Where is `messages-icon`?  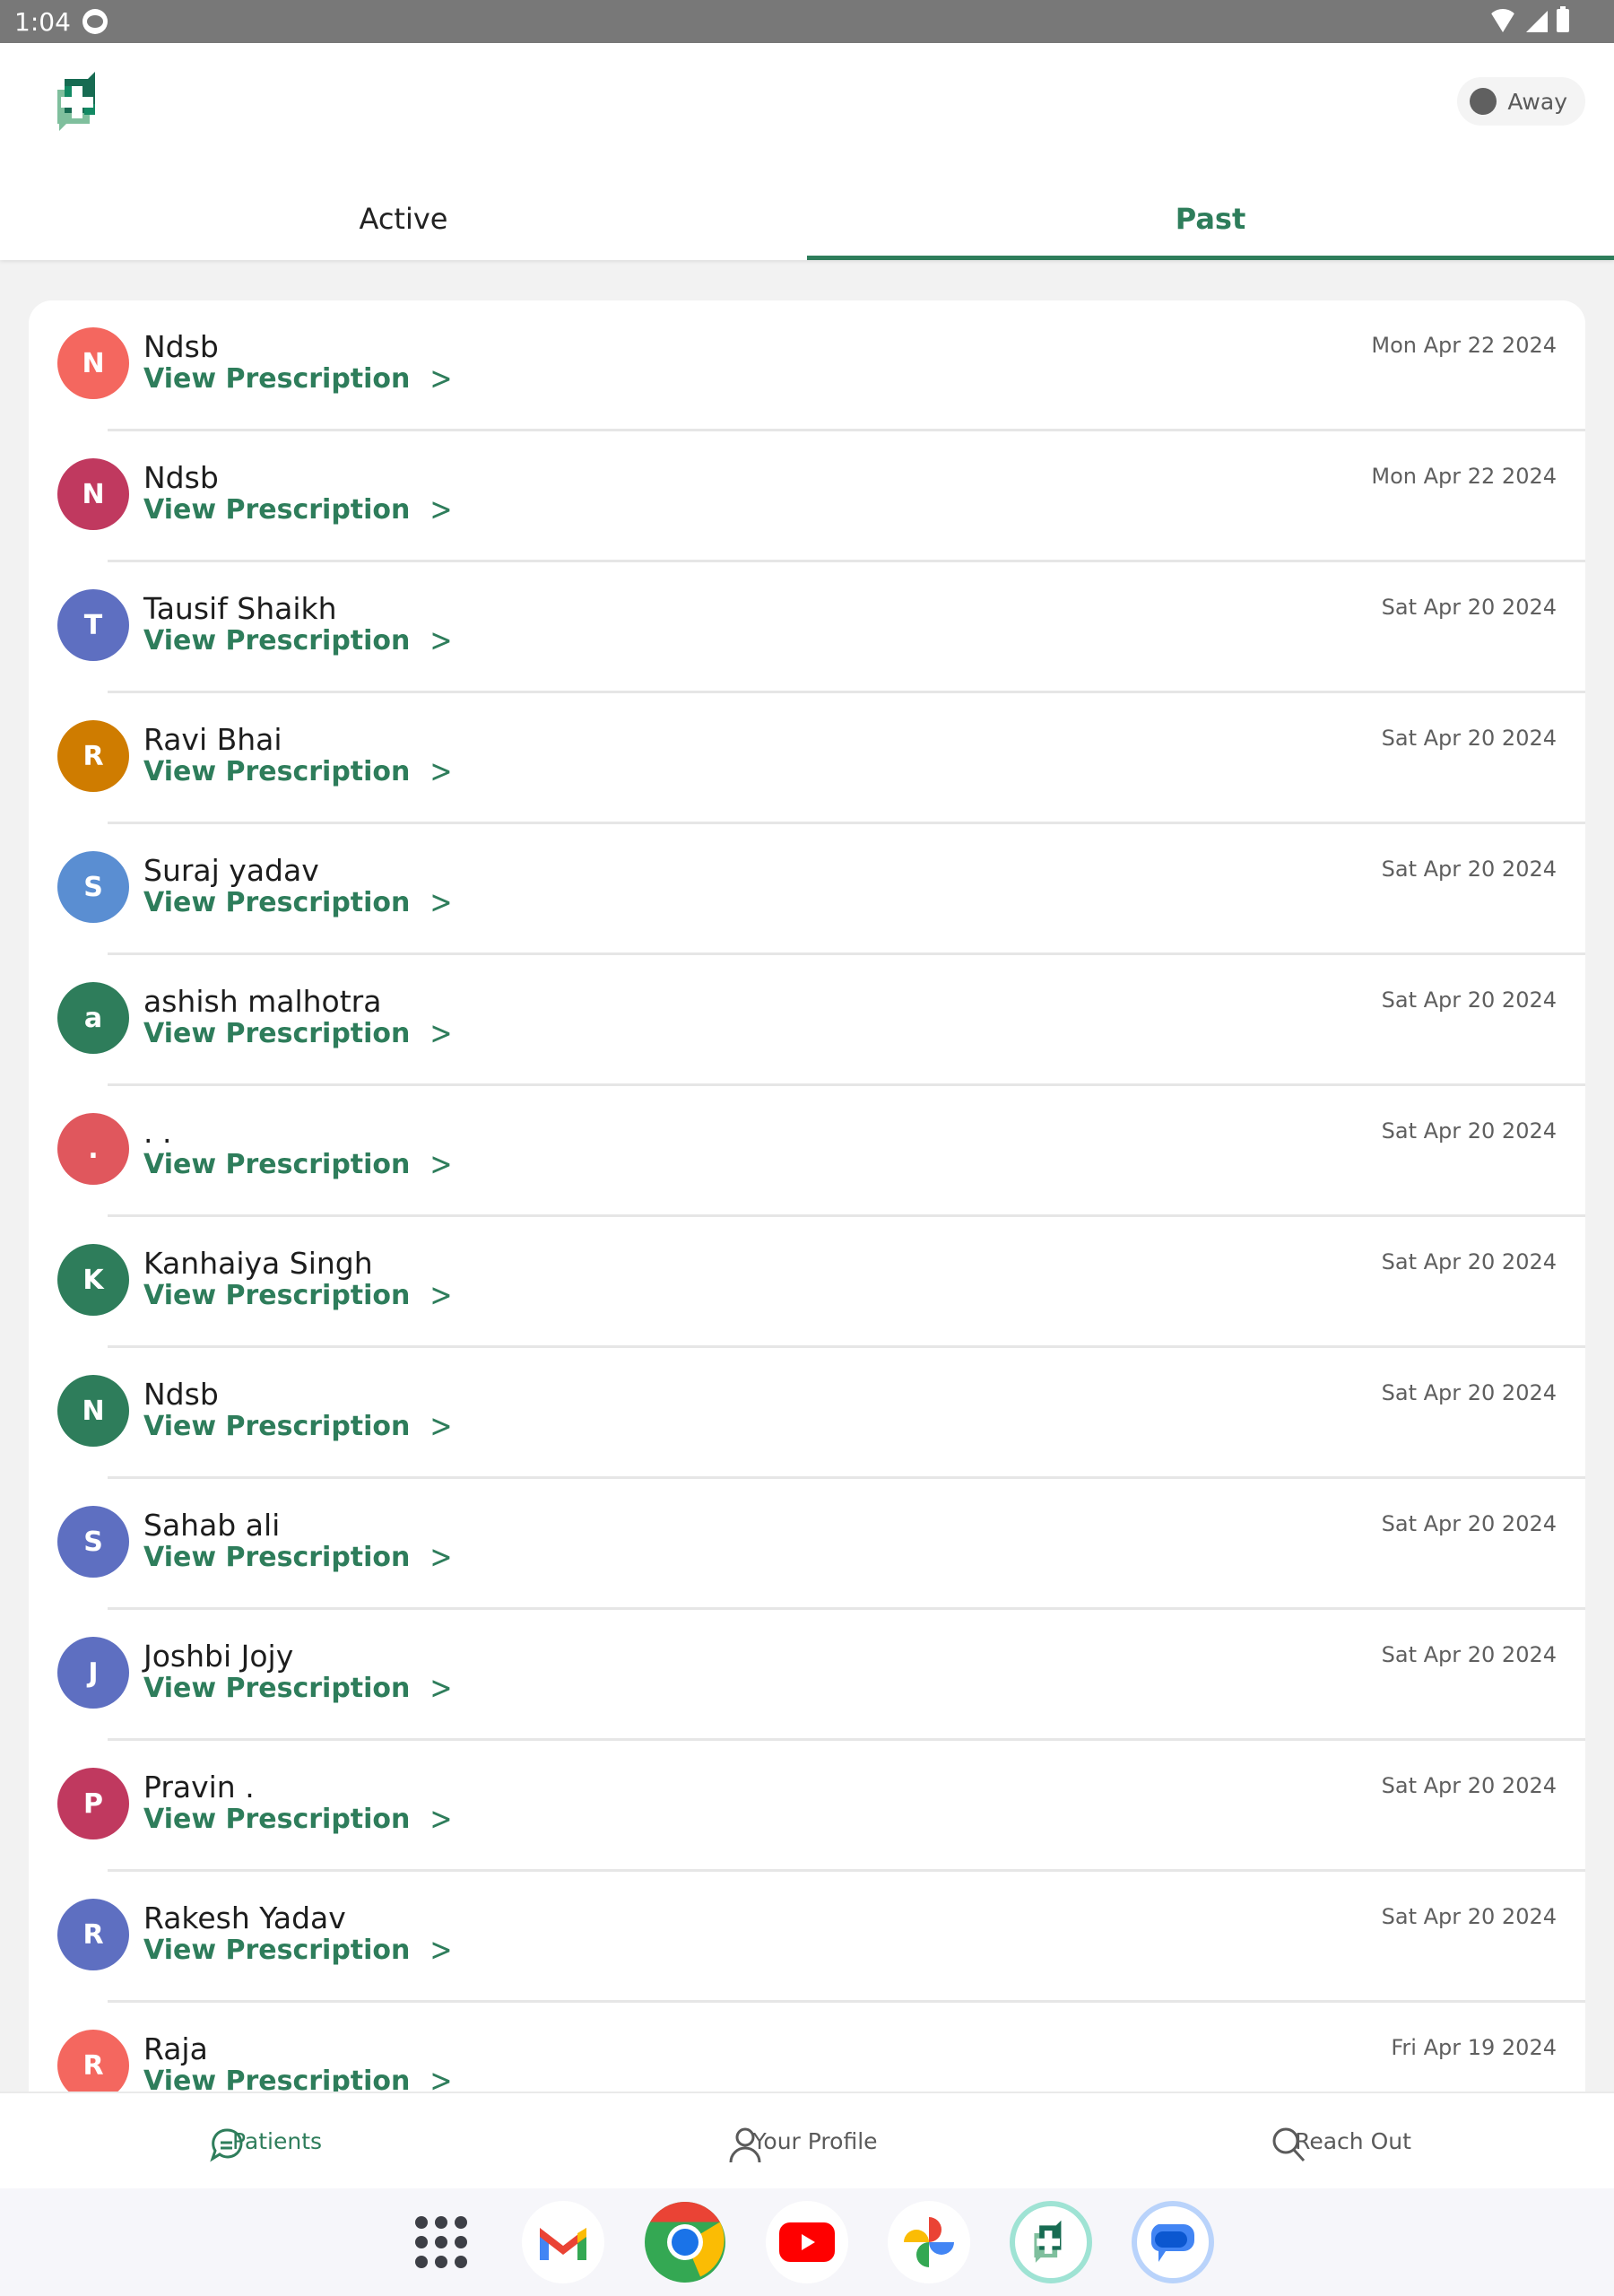 messages-icon is located at coordinates (1173, 2242).